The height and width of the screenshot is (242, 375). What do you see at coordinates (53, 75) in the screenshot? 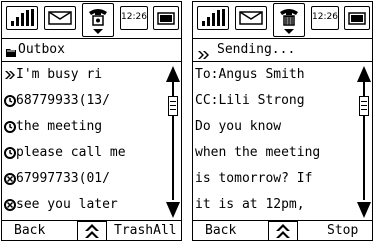
I see `list-item: I'm busy ri` at bounding box center [53, 75].